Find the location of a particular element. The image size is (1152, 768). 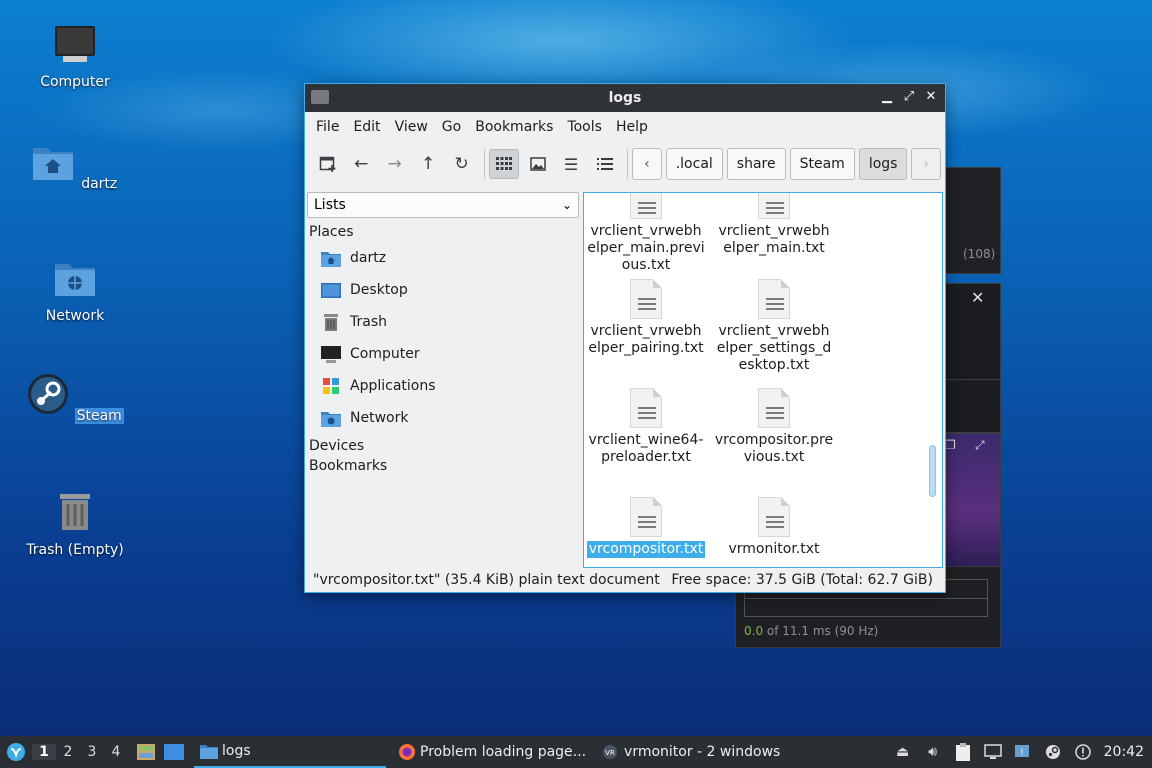

file-item: vrcompositor.pre vious.txt is located at coordinates (774, 427).